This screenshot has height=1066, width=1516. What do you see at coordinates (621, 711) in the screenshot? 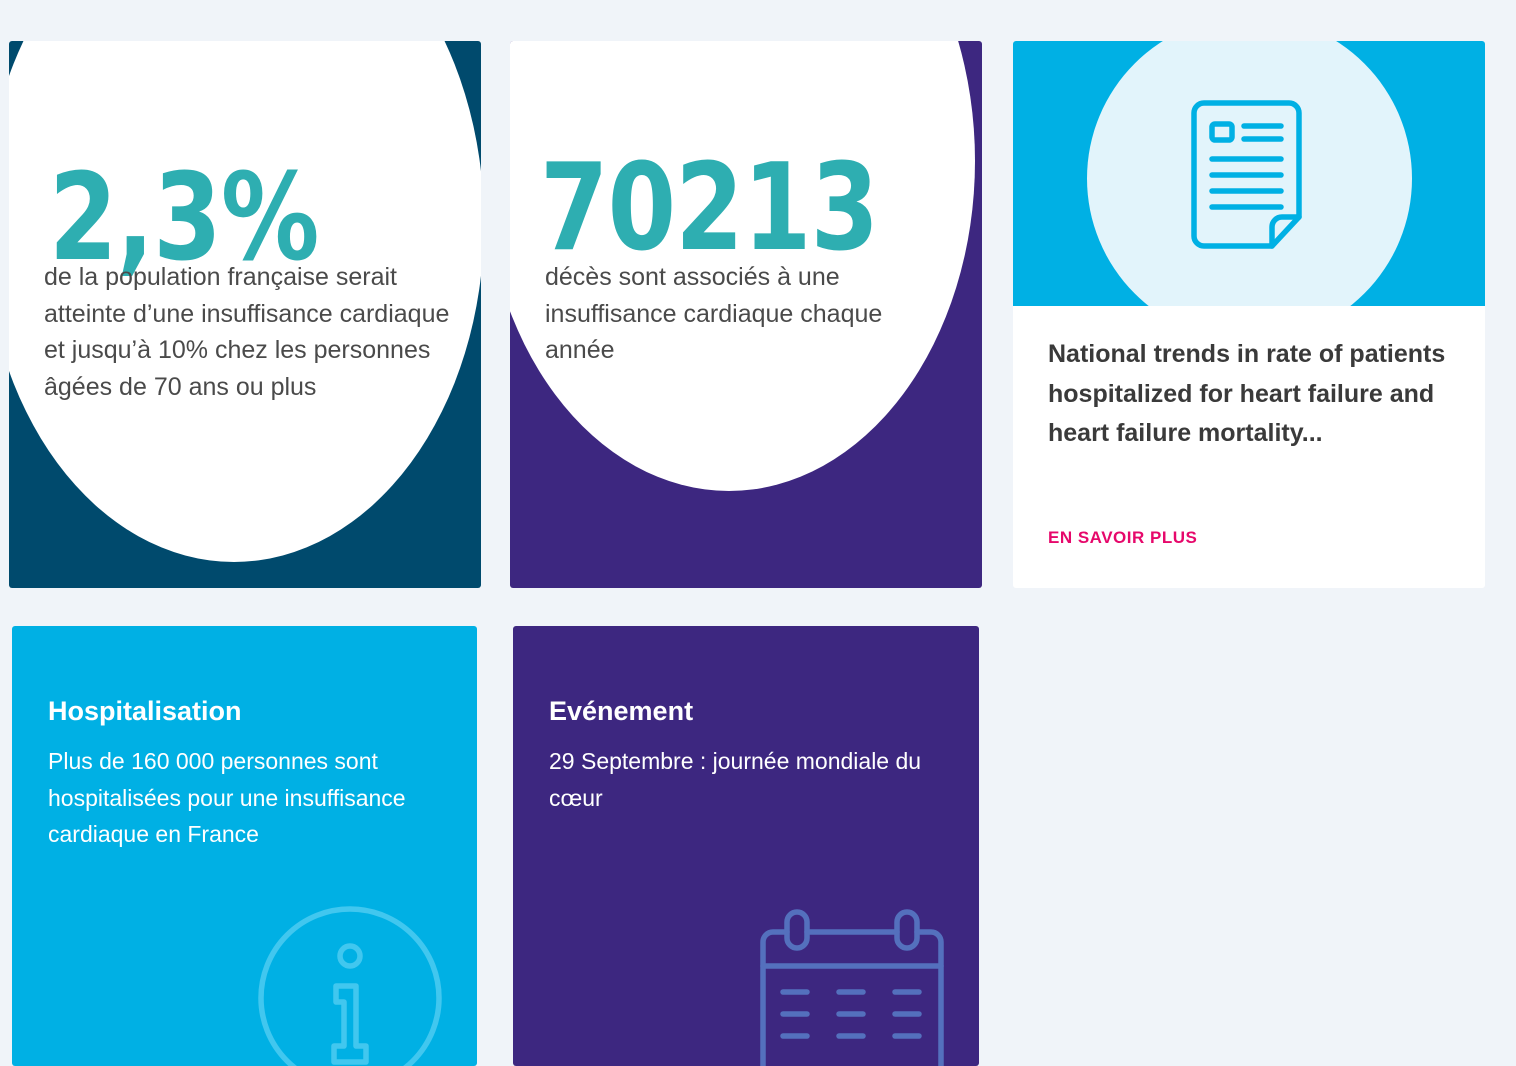
I see `info-card-heading: Evénement` at bounding box center [621, 711].